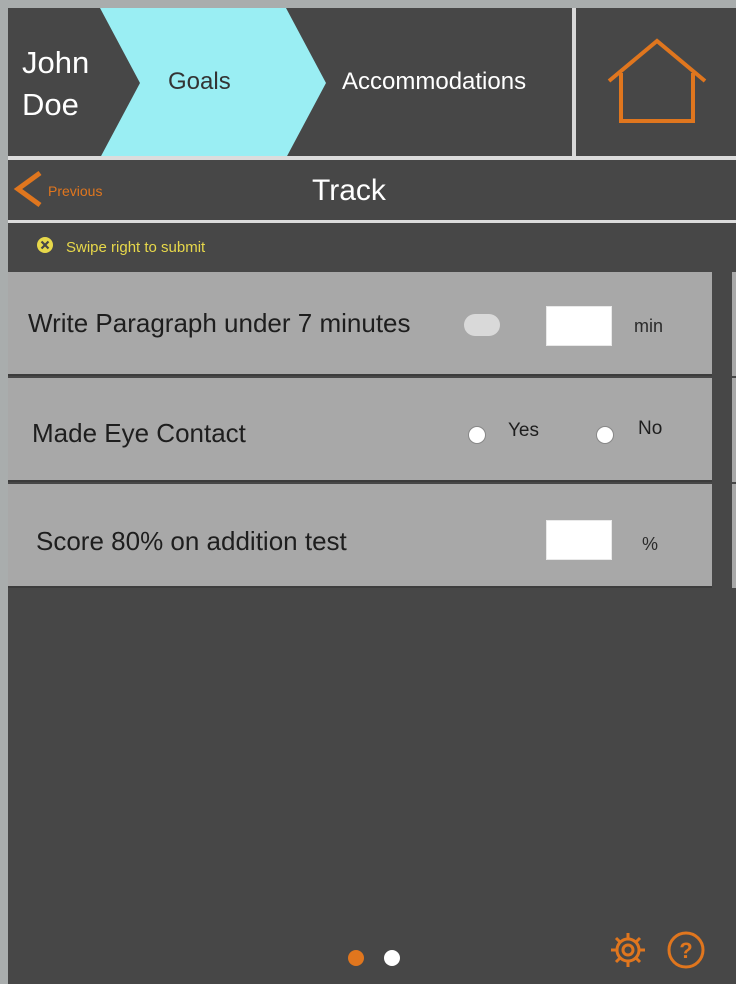 This screenshot has width=736, height=984. I want to click on home-icon, so click(657, 83).